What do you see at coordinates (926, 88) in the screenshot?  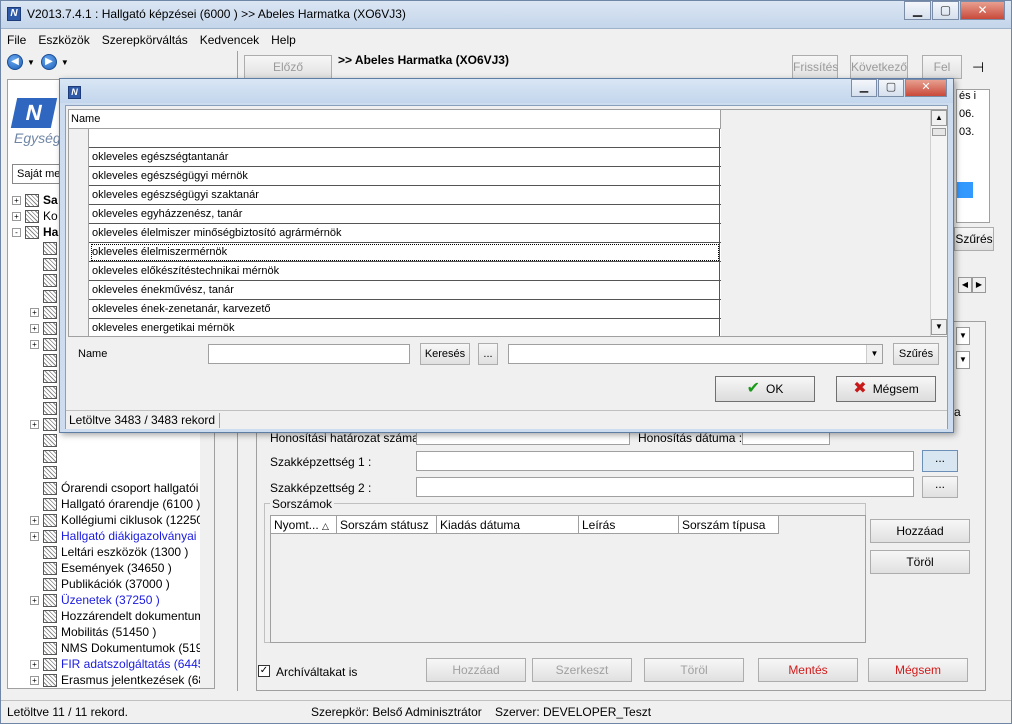 I see `dialog-close-button: ✕` at bounding box center [926, 88].